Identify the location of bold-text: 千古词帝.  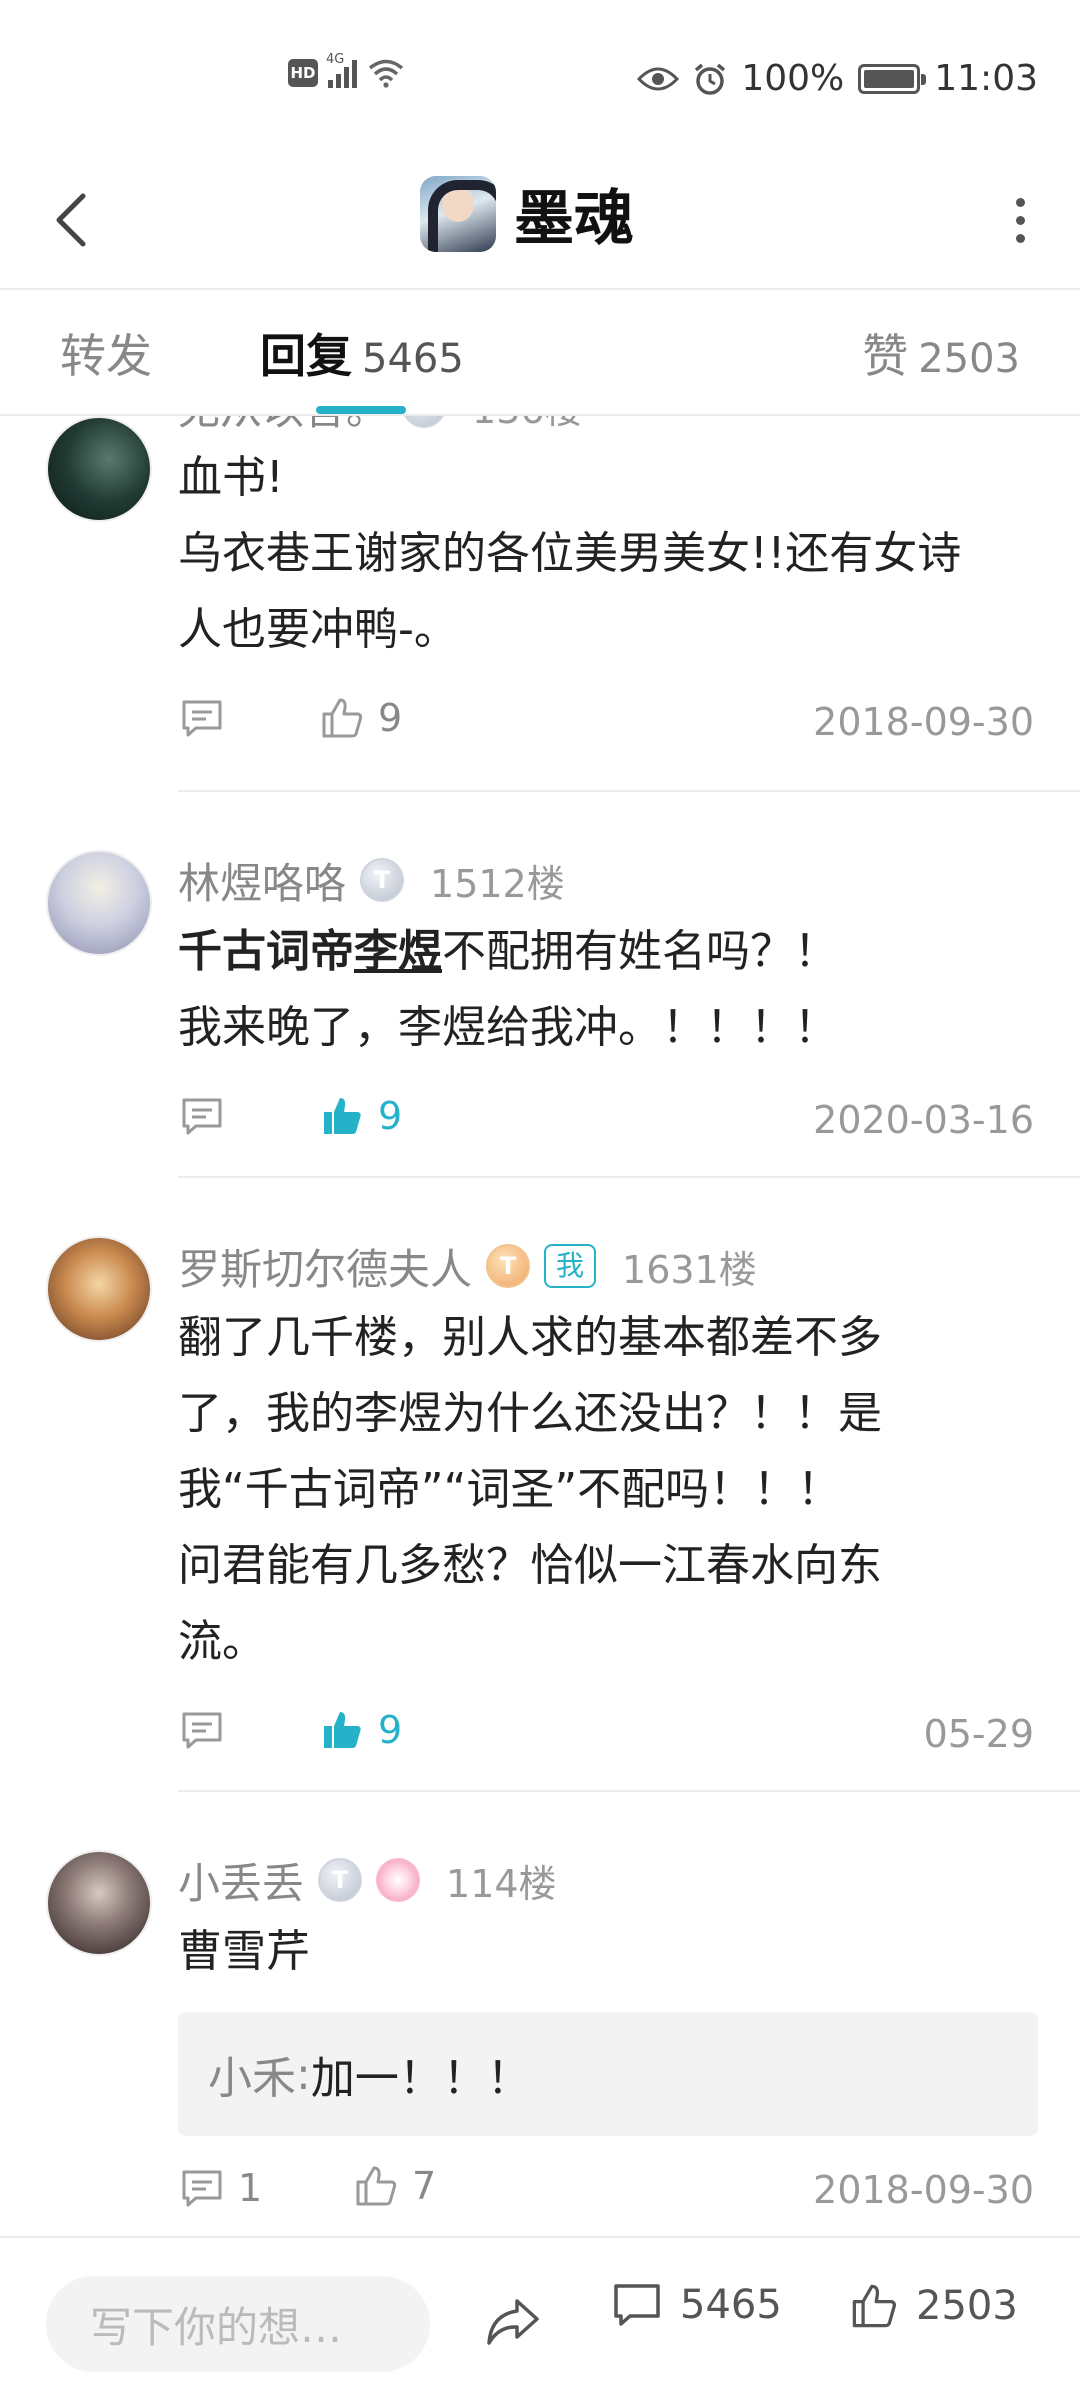
(266, 951).